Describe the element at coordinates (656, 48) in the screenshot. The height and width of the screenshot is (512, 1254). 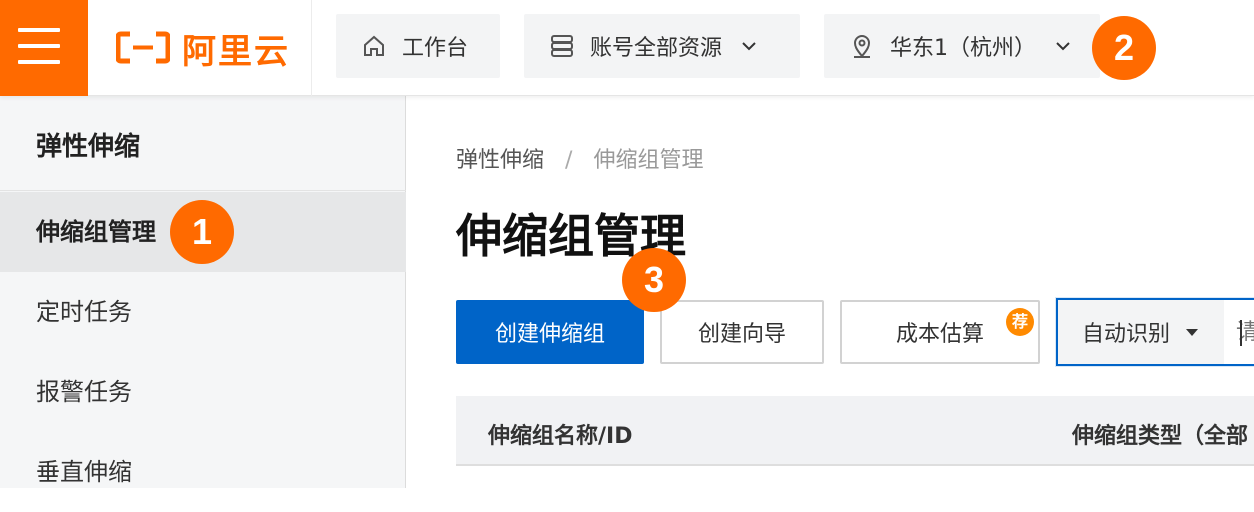
I see `resource-group-label: 账号全部资源` at that location.